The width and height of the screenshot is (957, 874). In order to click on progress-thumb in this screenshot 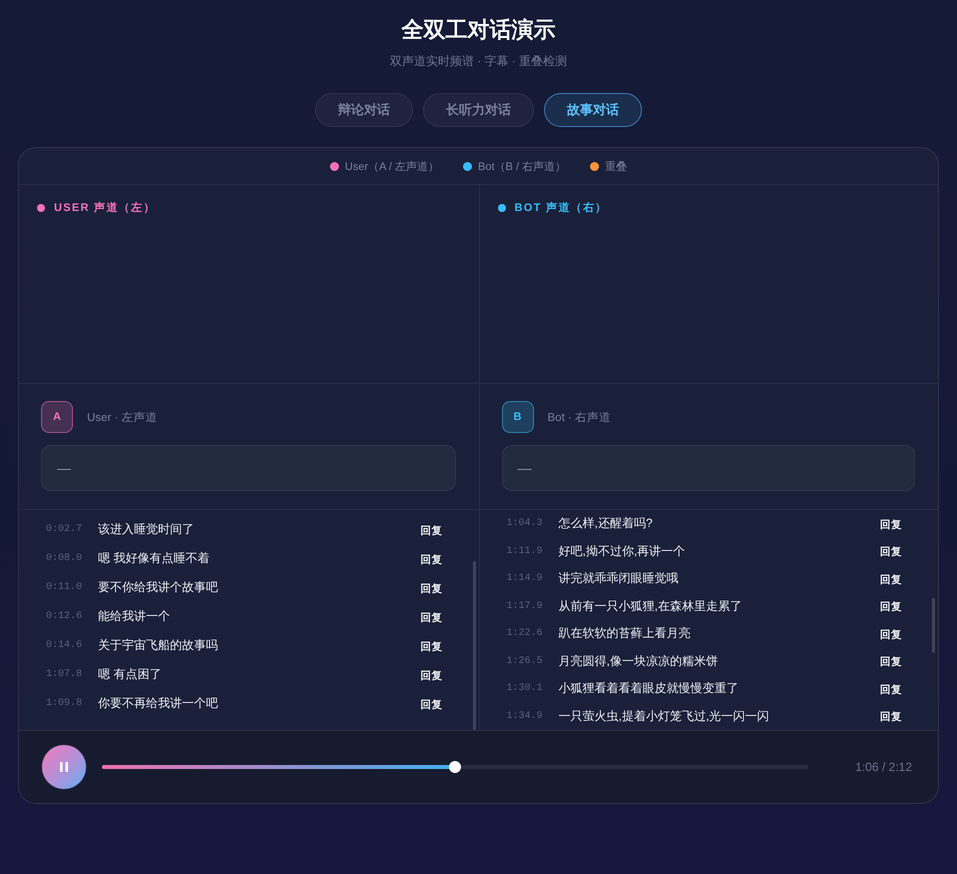, I will do `click(455, 767)`.